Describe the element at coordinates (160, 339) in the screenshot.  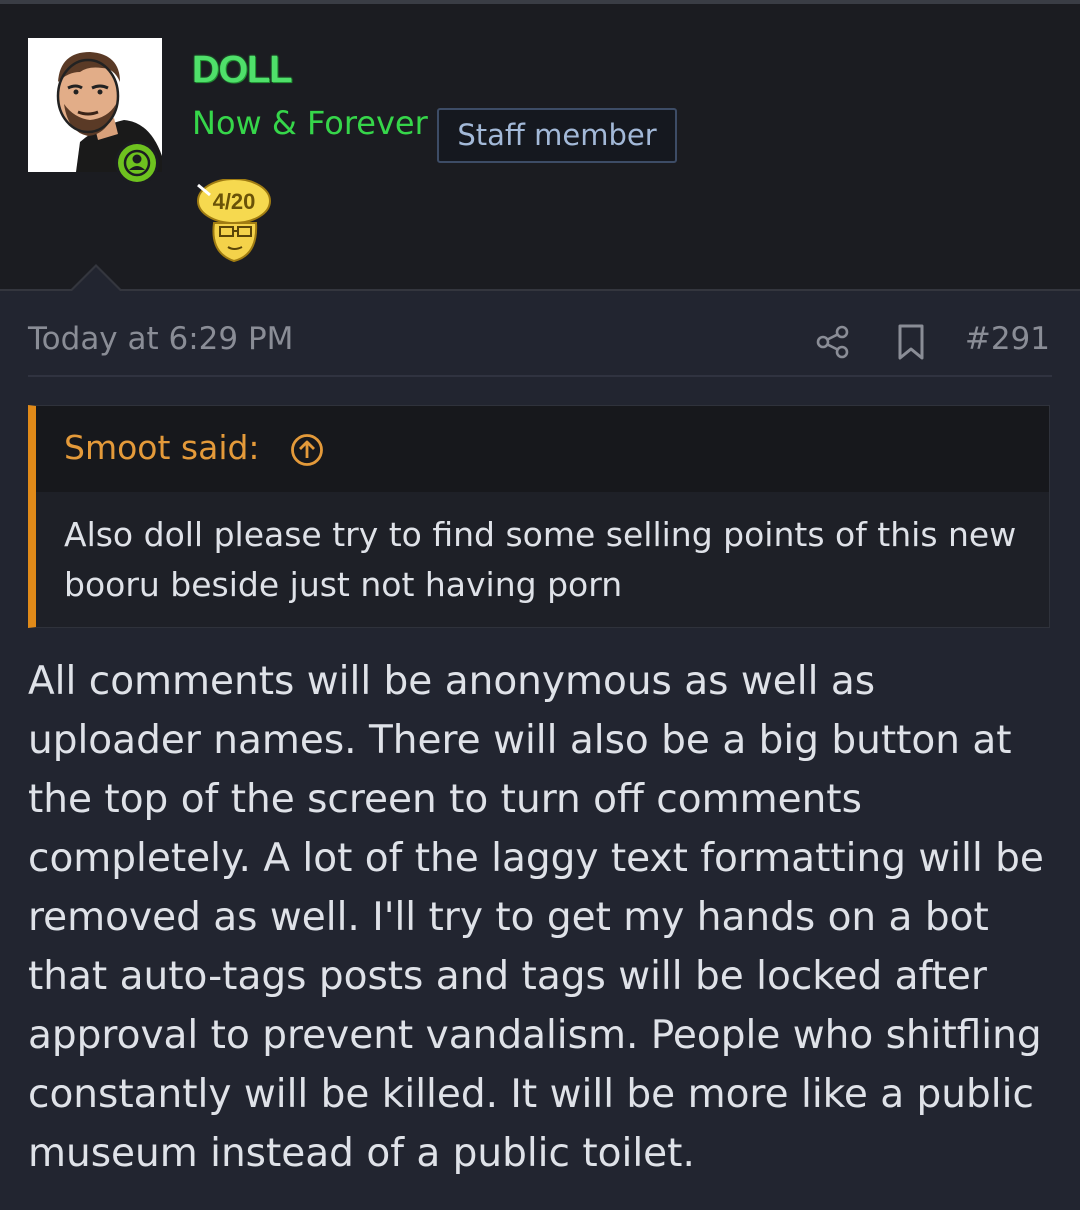
I see `post-timestamp: Today at 6:29 PM` at that location.